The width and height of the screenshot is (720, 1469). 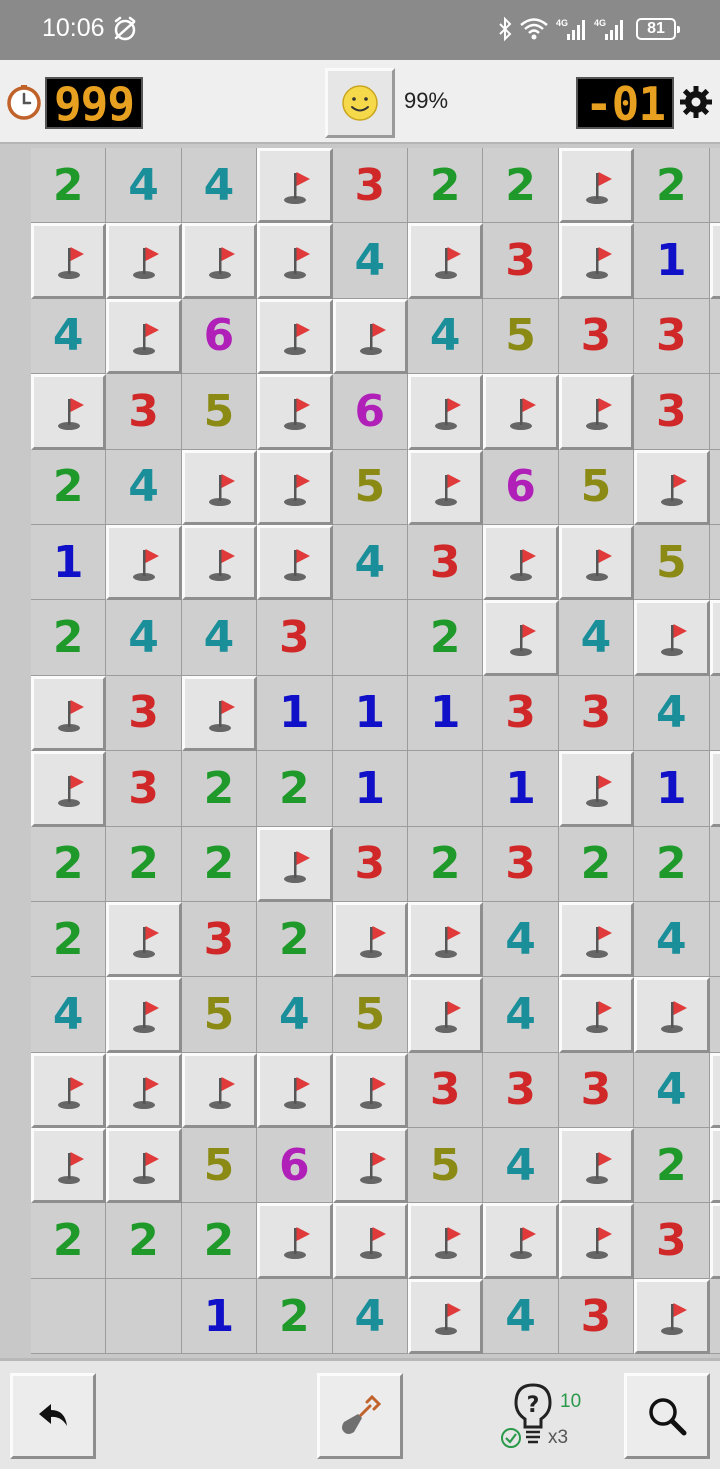 What do you see at coordinates (360, 103) in the screenshot?
I see `new-game-smiley-button` at bounding box center [360, 103].